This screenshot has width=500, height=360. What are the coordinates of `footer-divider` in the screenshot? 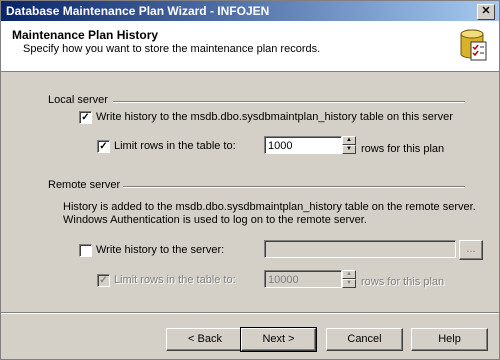 It's located at (250, 313).